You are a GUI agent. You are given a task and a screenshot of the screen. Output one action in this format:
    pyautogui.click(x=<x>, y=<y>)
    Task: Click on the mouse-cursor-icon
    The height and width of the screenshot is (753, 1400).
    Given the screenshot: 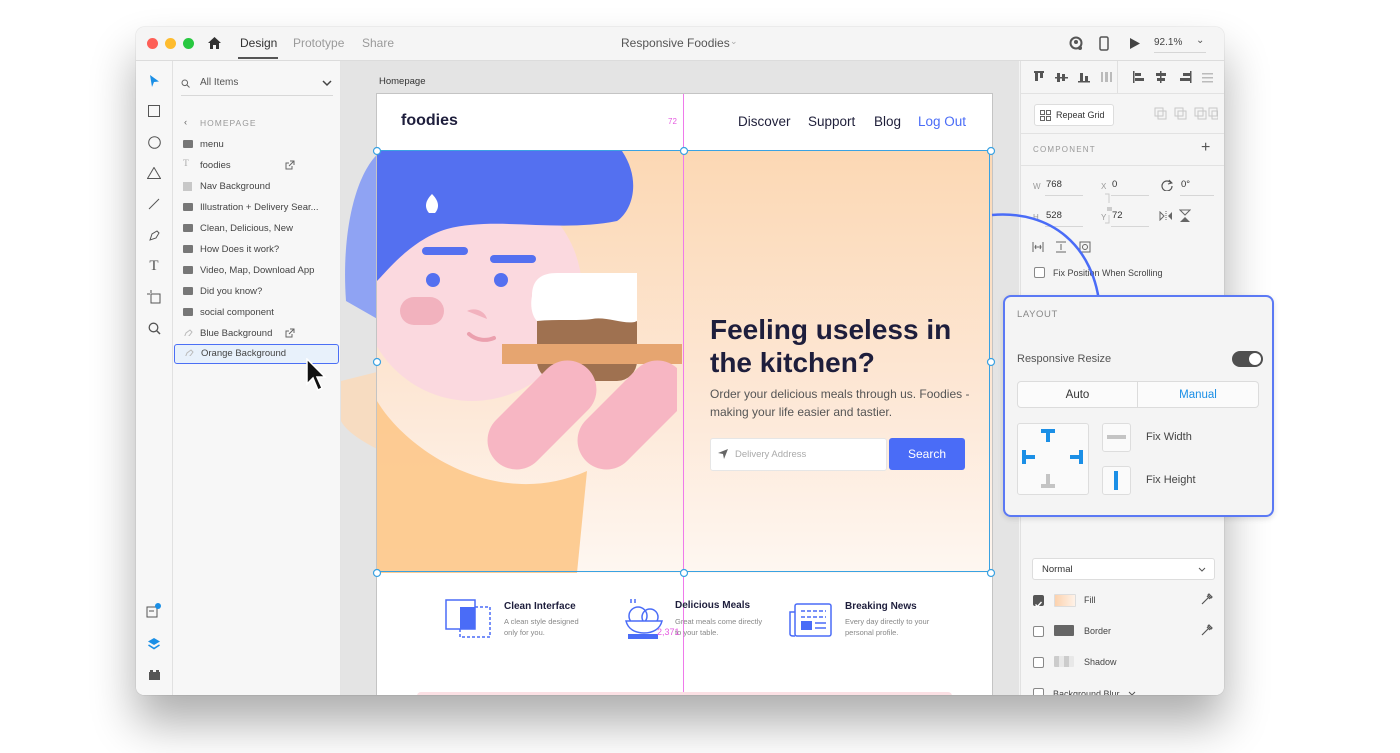 What is the action you would take?
    pyautogui.click(x=316, y=375)
    